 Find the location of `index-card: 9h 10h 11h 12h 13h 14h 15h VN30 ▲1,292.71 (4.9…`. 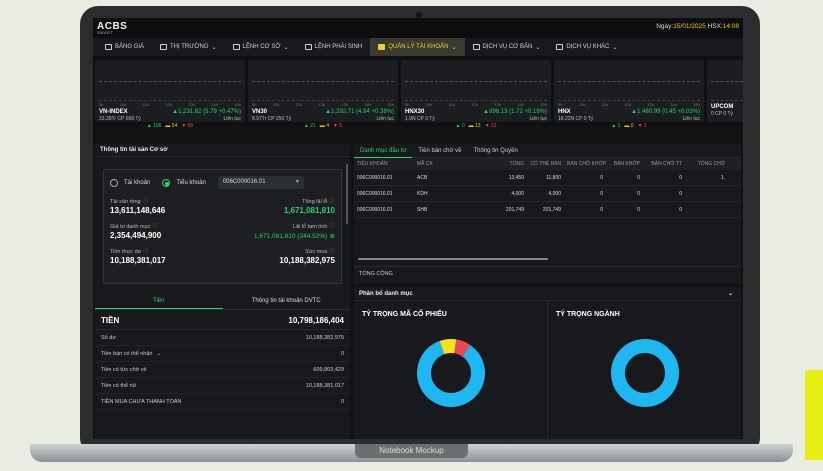

index-card: 9h 10h 11h 12h 13h 14h 15h VN30 ▲1,292.71 (4.9… is located at coordinates (323, 94).